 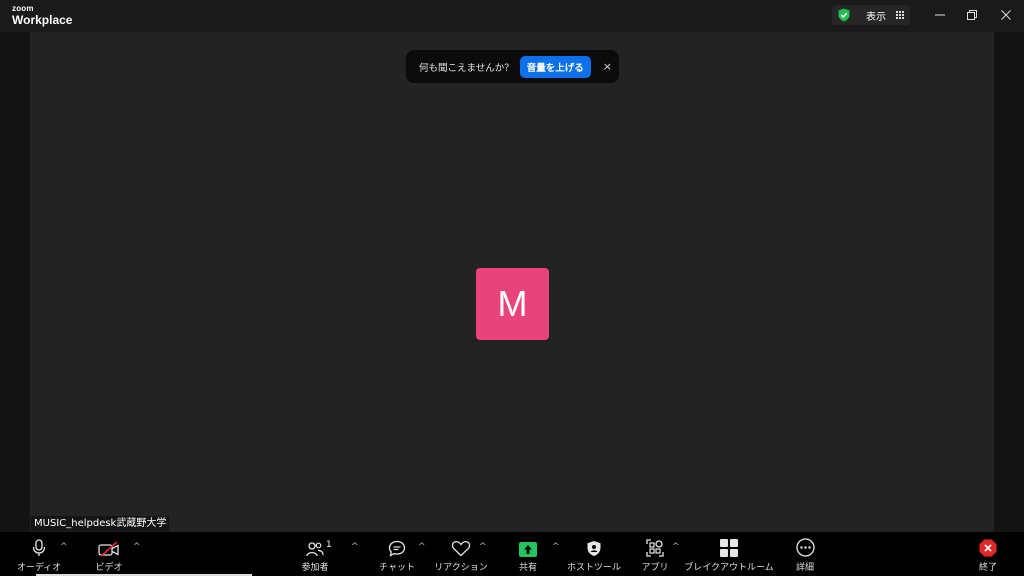 I want to click on participants-label: 参加者, so click(x=315, y=568).